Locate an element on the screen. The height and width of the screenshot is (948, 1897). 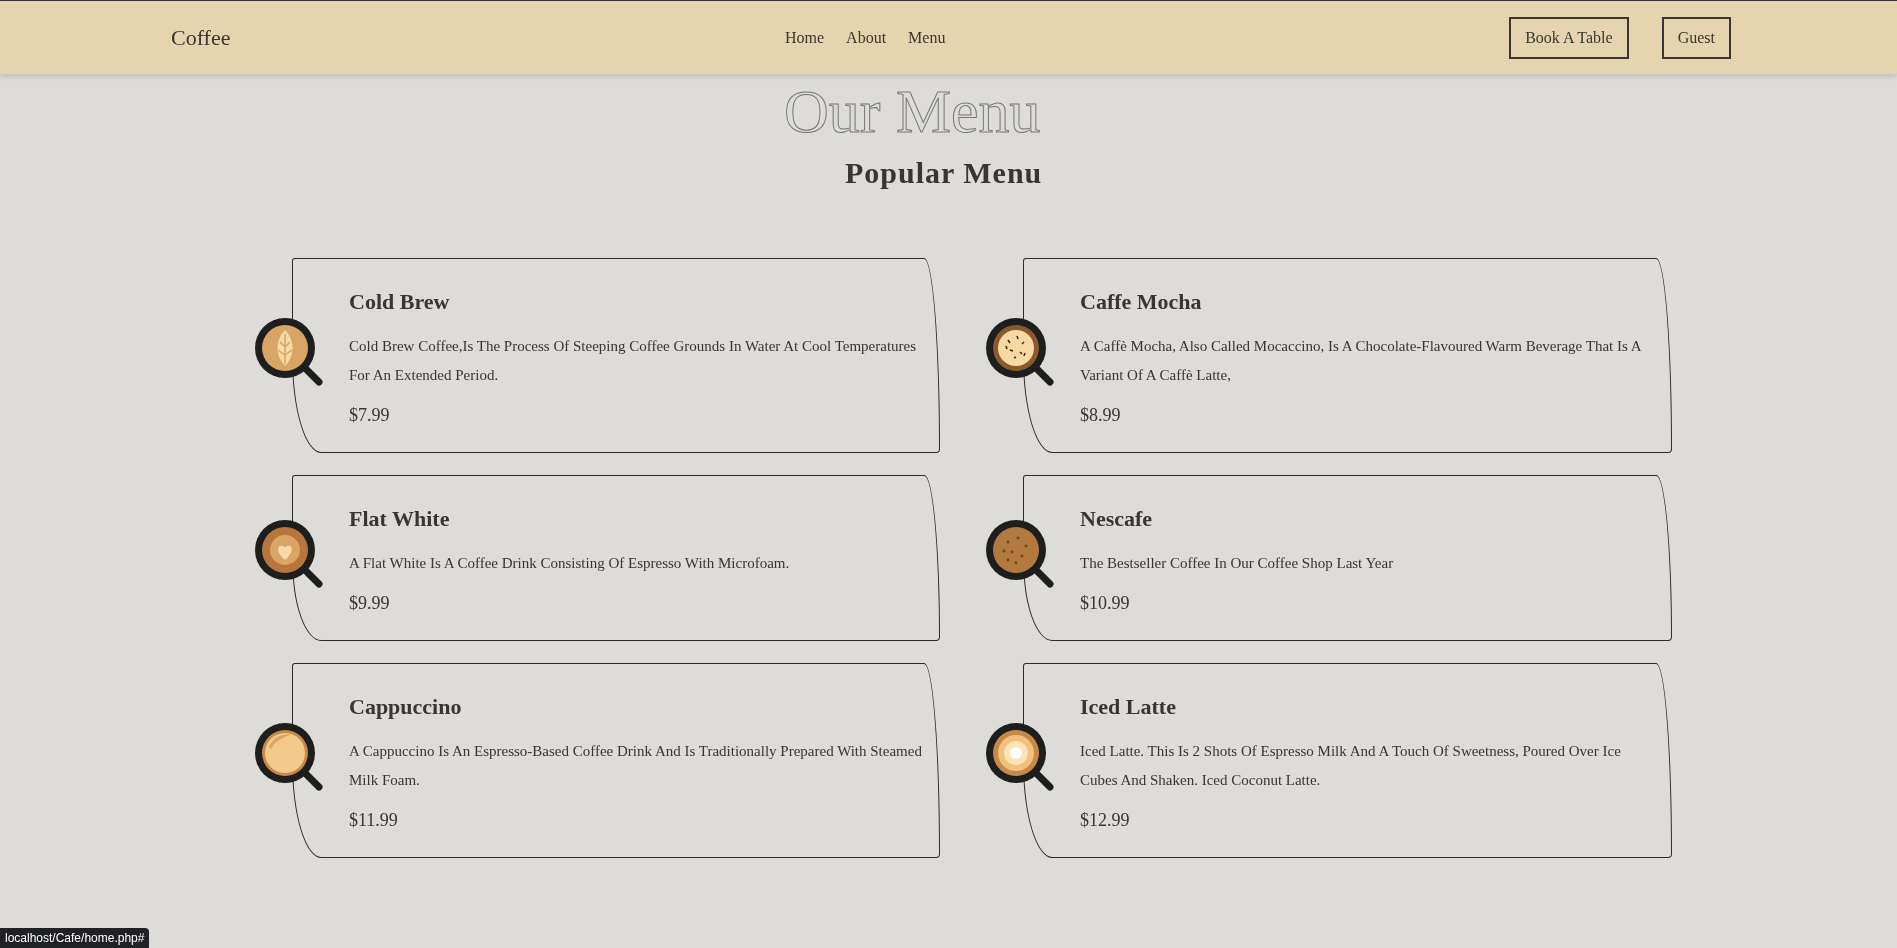
item-description: A Caffè Mocha, Also Called Mocaccino, Is A Chocolate-Flavoured Warm Beverage That Is A Variant Of A Caffè Latte, is located at coordinates (1361, 361).